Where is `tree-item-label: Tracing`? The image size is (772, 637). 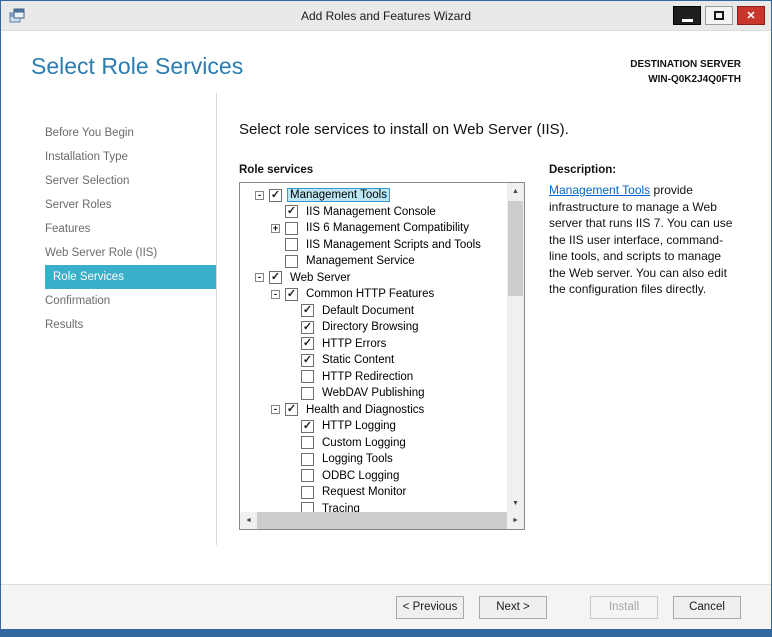 tree-item-label: Tracing is located at coordinates (341, 507).